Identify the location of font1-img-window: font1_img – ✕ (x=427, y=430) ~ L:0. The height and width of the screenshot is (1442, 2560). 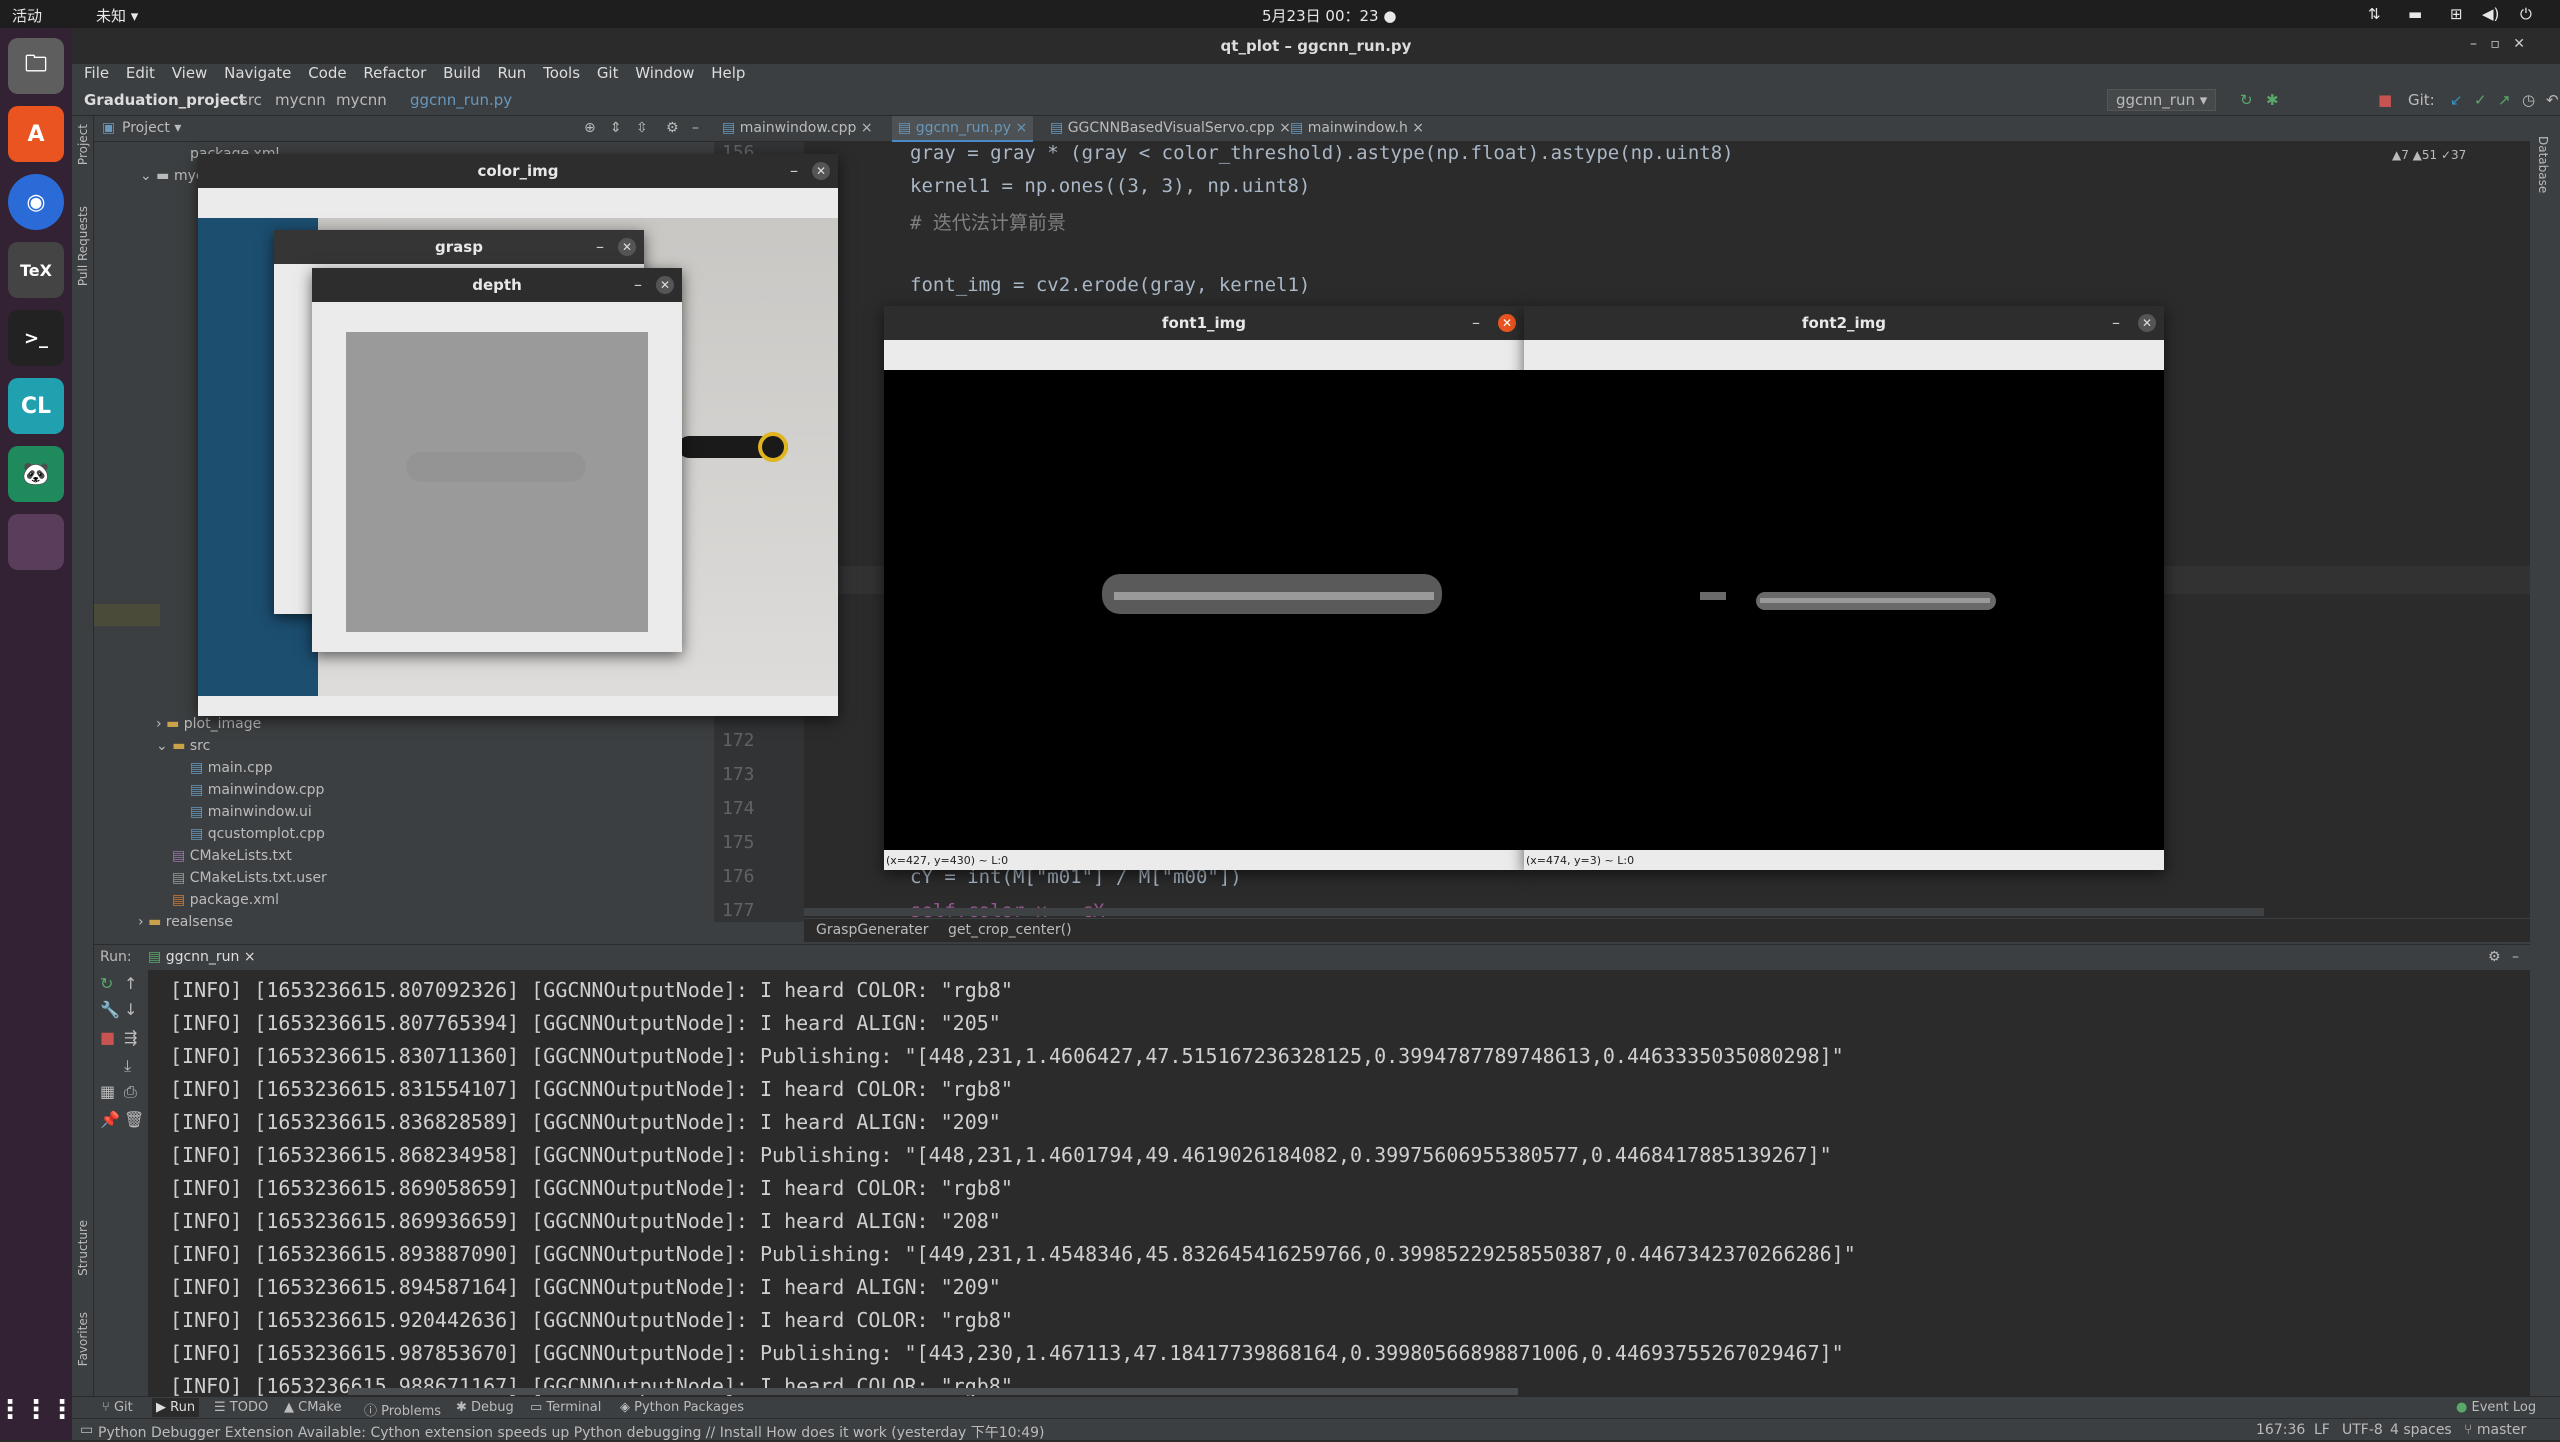
(1204, 588).